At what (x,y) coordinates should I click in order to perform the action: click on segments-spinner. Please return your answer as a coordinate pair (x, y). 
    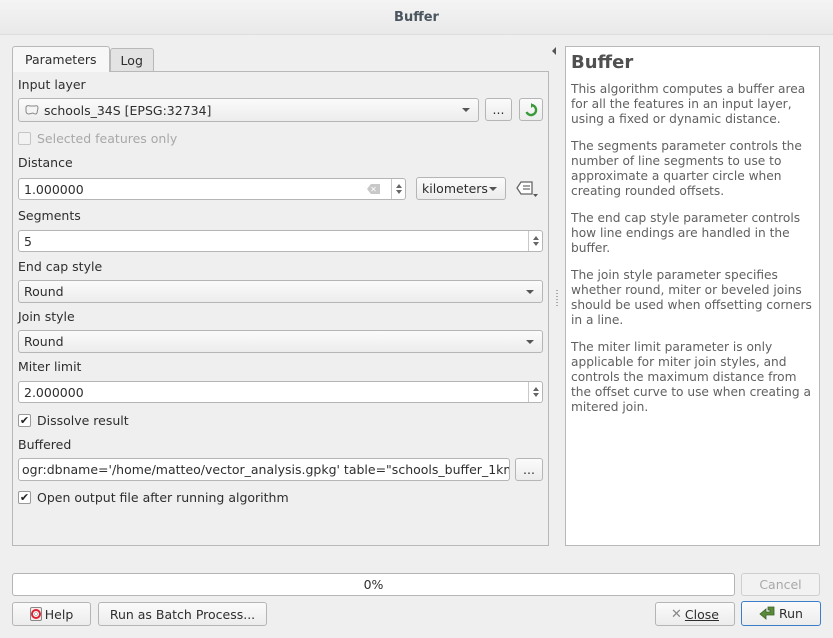
    Looking at the image, I should click on (535, 241).